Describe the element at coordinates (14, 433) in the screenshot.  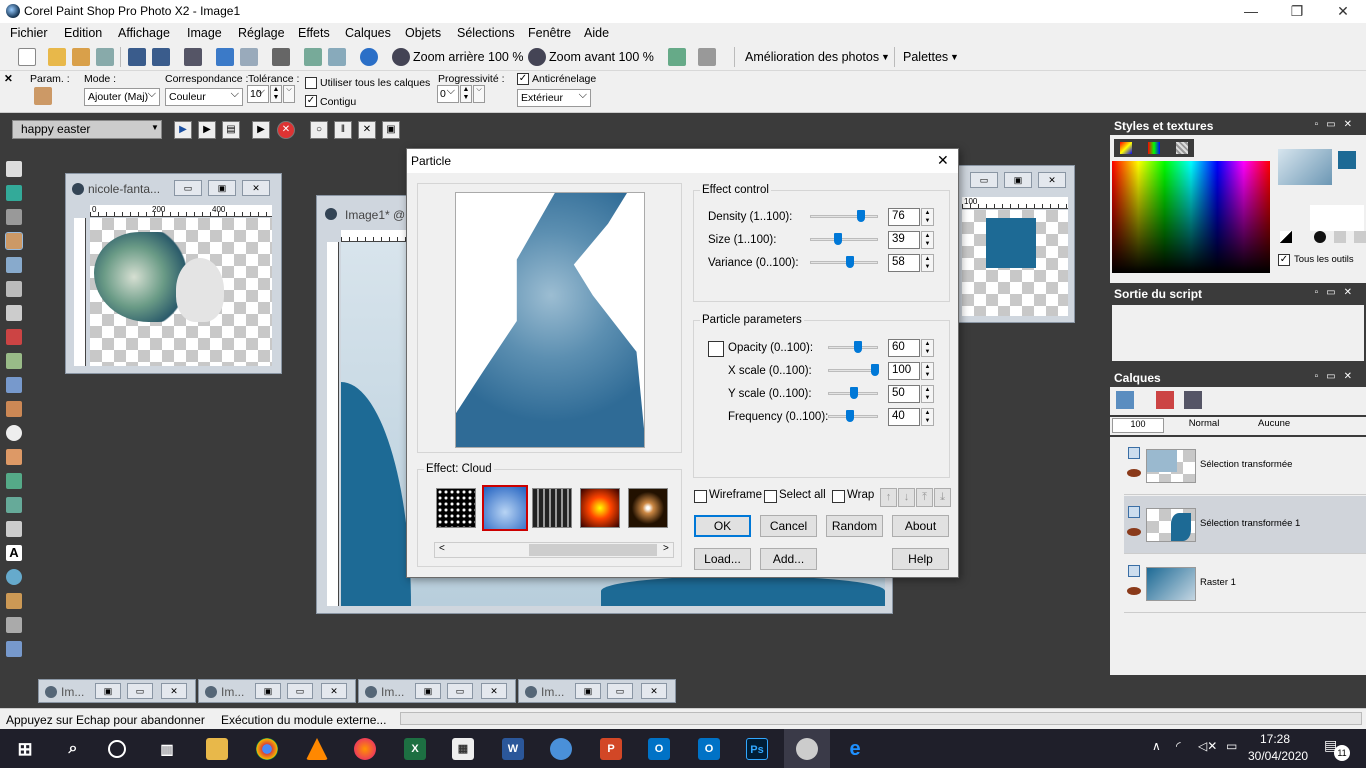
I see `dodge-tool-icon` at that location.